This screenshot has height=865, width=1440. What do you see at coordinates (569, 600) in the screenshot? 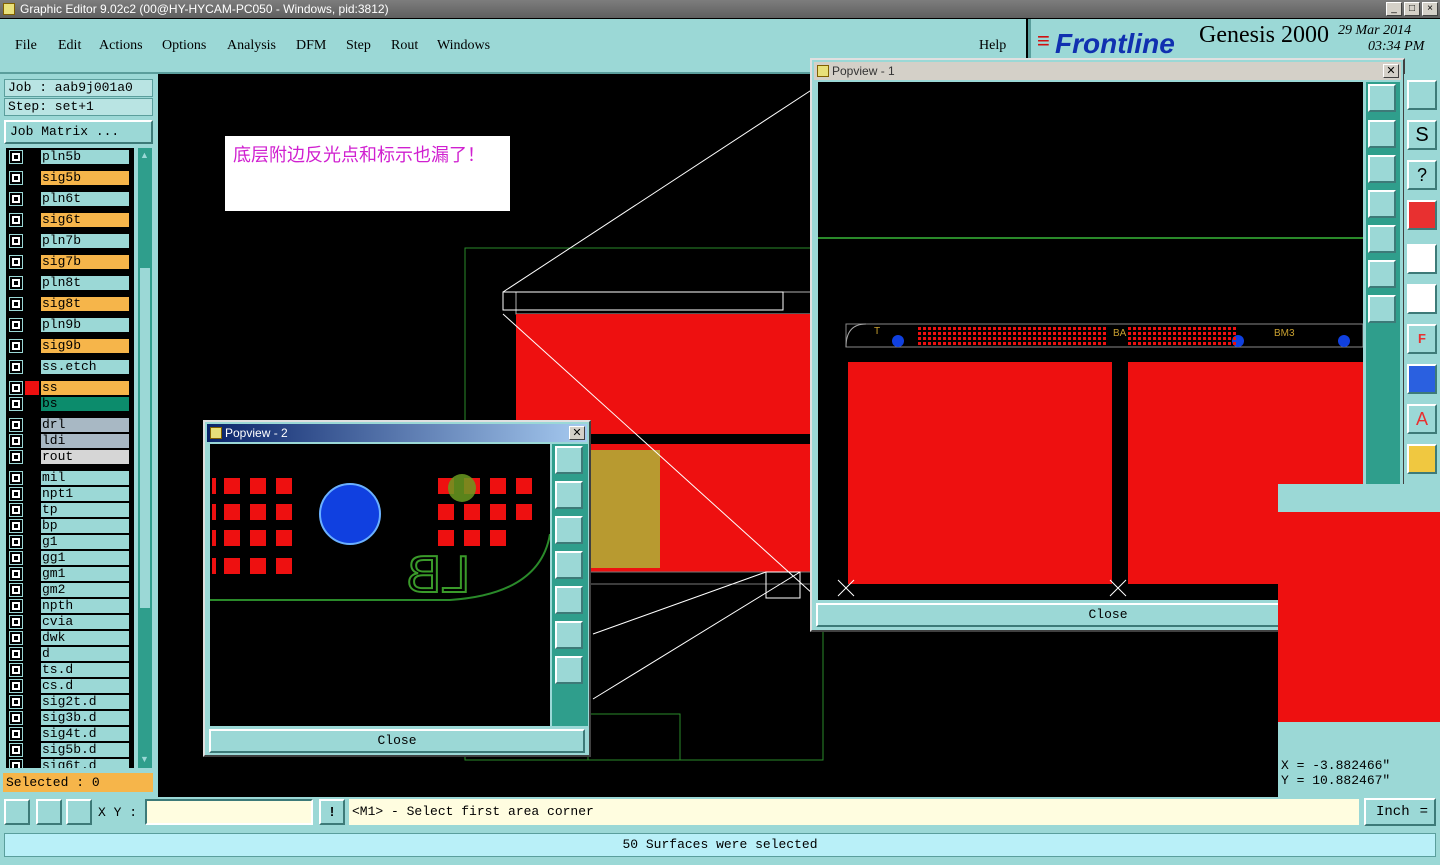
I see `pan-right-icon` at bounding box center [569, 600].